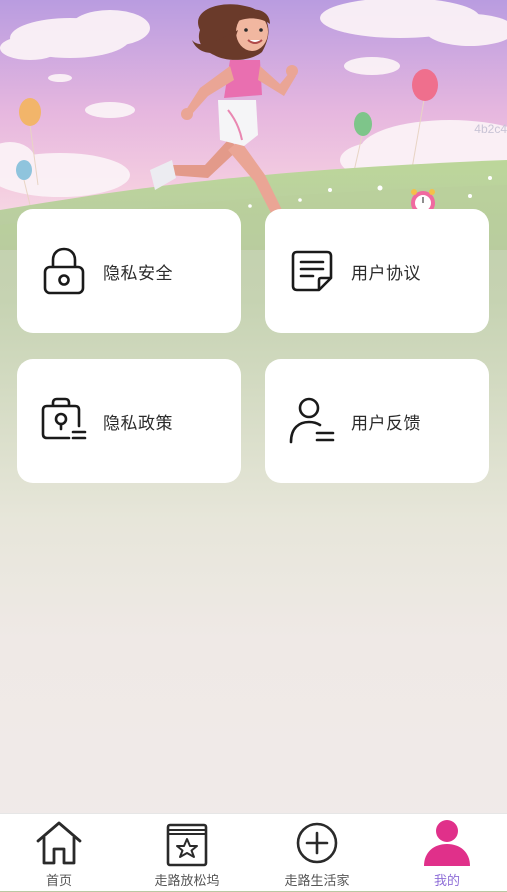  Describe the element at coordinates (386, 273) in the screenshot. I see `card-label: 用户协议` at that location.